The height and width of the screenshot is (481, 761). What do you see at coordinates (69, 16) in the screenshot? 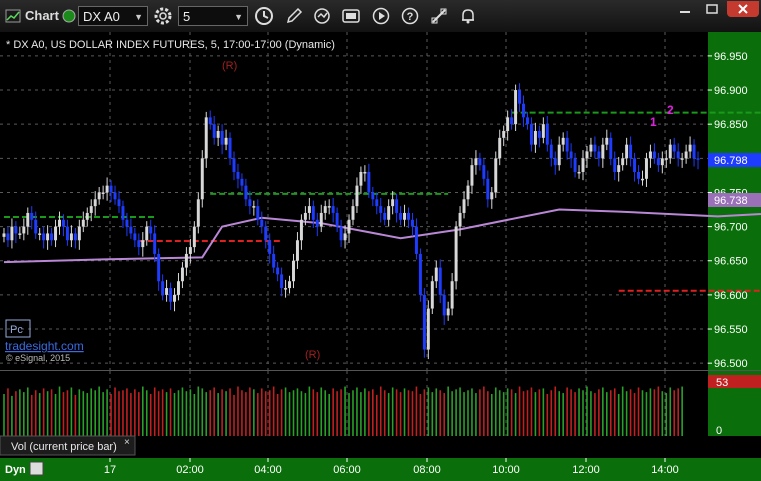
I see `link-color-button` at bounding box center [69, 16].